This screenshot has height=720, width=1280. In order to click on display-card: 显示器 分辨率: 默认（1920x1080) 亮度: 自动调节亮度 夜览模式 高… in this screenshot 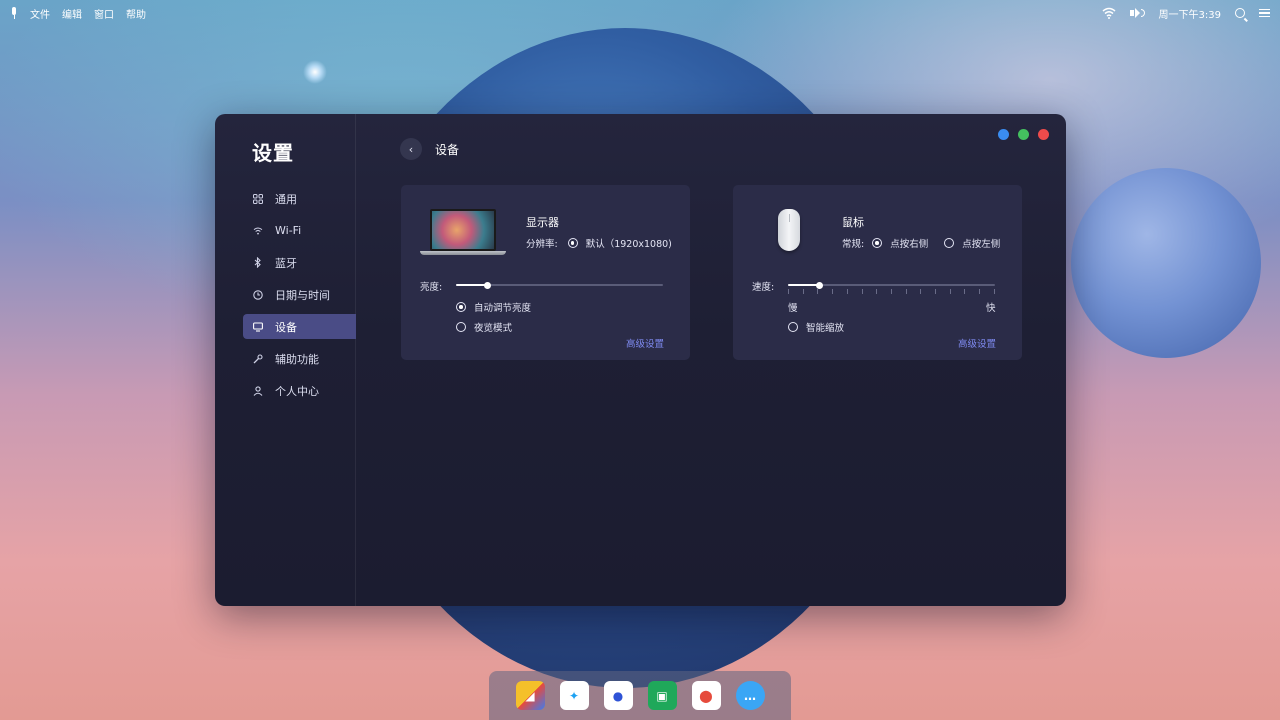, I will do `click(545, 272)`.